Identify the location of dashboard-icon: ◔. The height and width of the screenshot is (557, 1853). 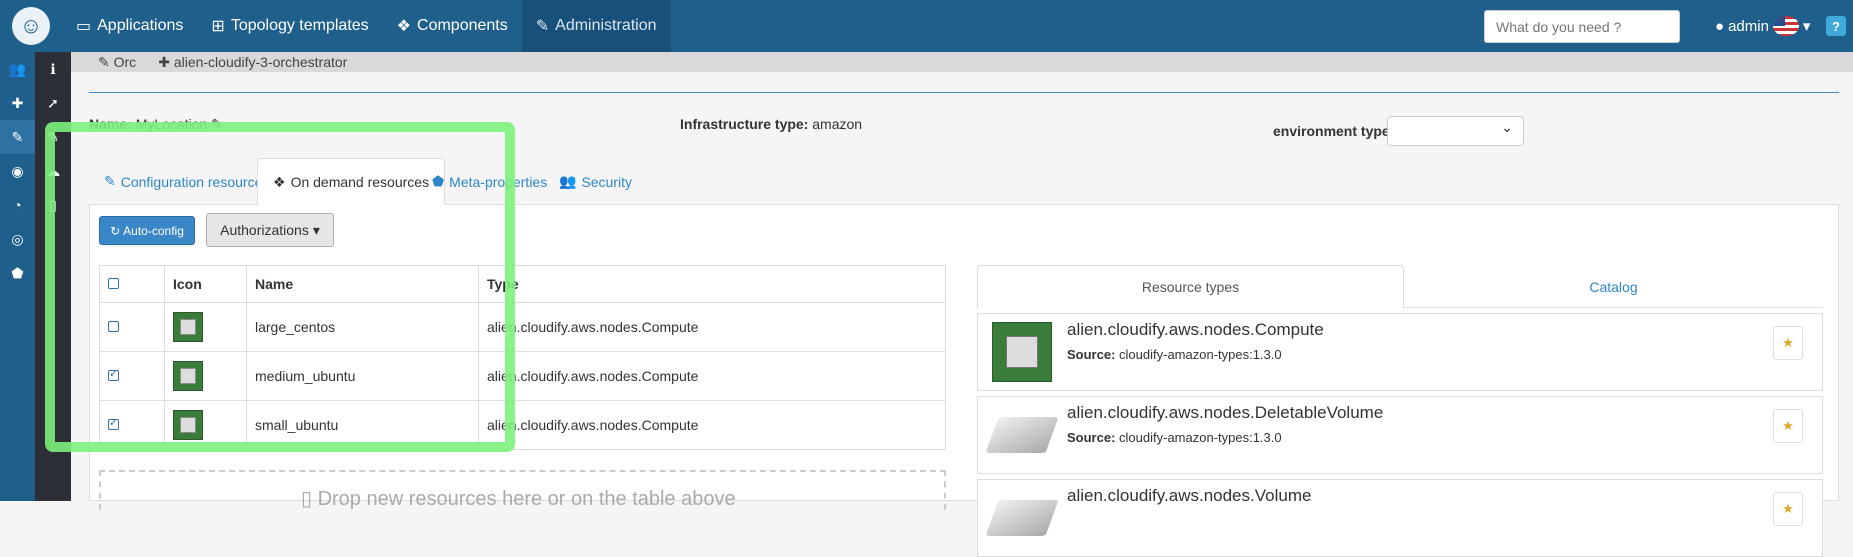
(17, 205).